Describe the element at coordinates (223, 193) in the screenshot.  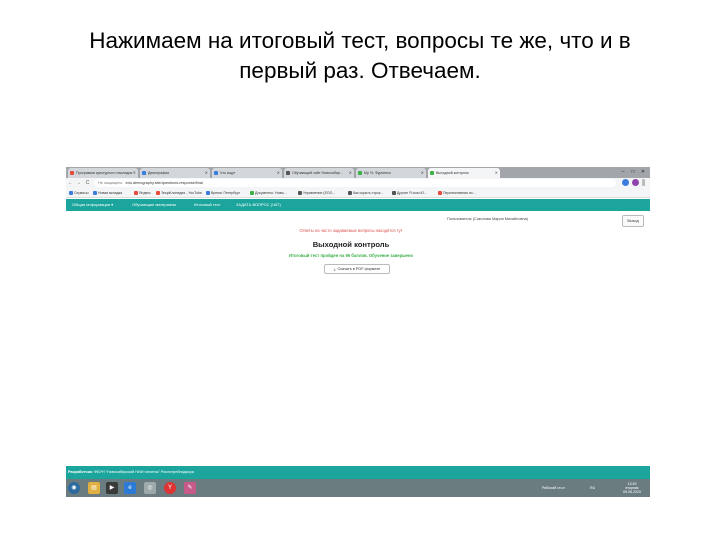
I see `bookmark-item: Время: Петербург` at that location.